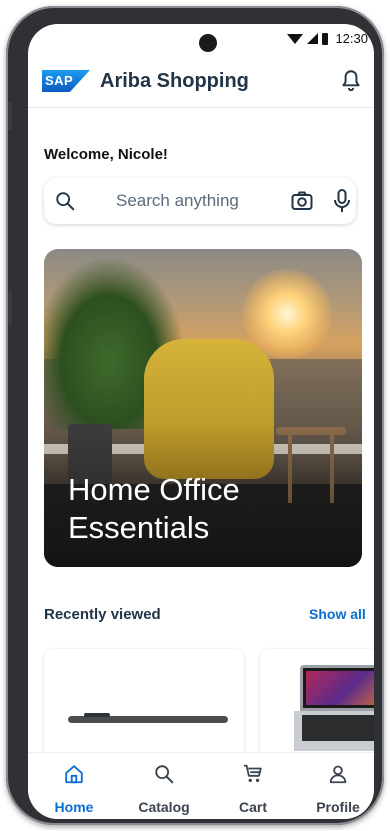 Image resolution: width=390 pixels, height=831 pixels. Describe the element at coordinates (144, 704) in the screenshot. I see `product-card-pen` at that location.